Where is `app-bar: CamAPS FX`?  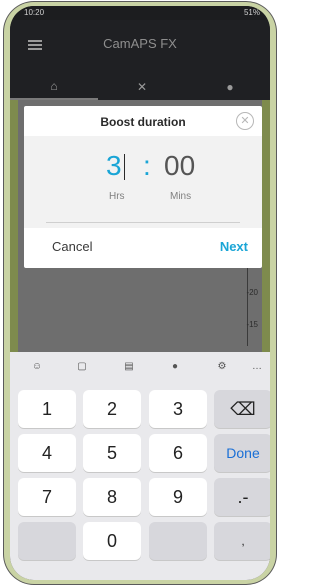
app-bar: CamAPS FX is located at coordinates (140, 47).